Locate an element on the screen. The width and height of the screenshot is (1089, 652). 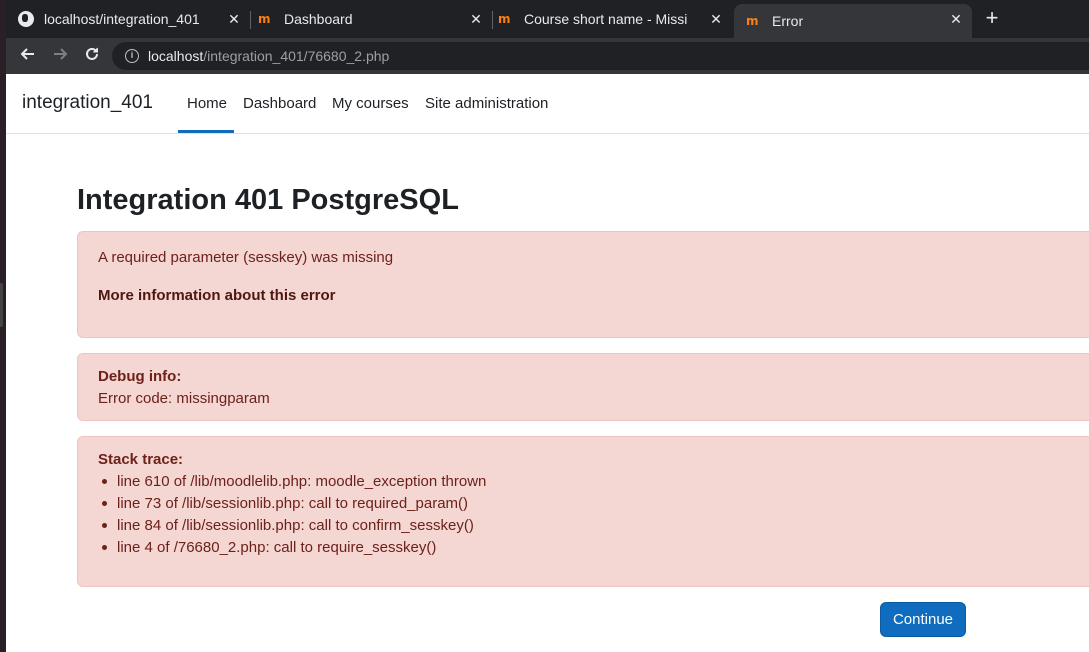
nav-home: Home is located at coordinates (207, 103).